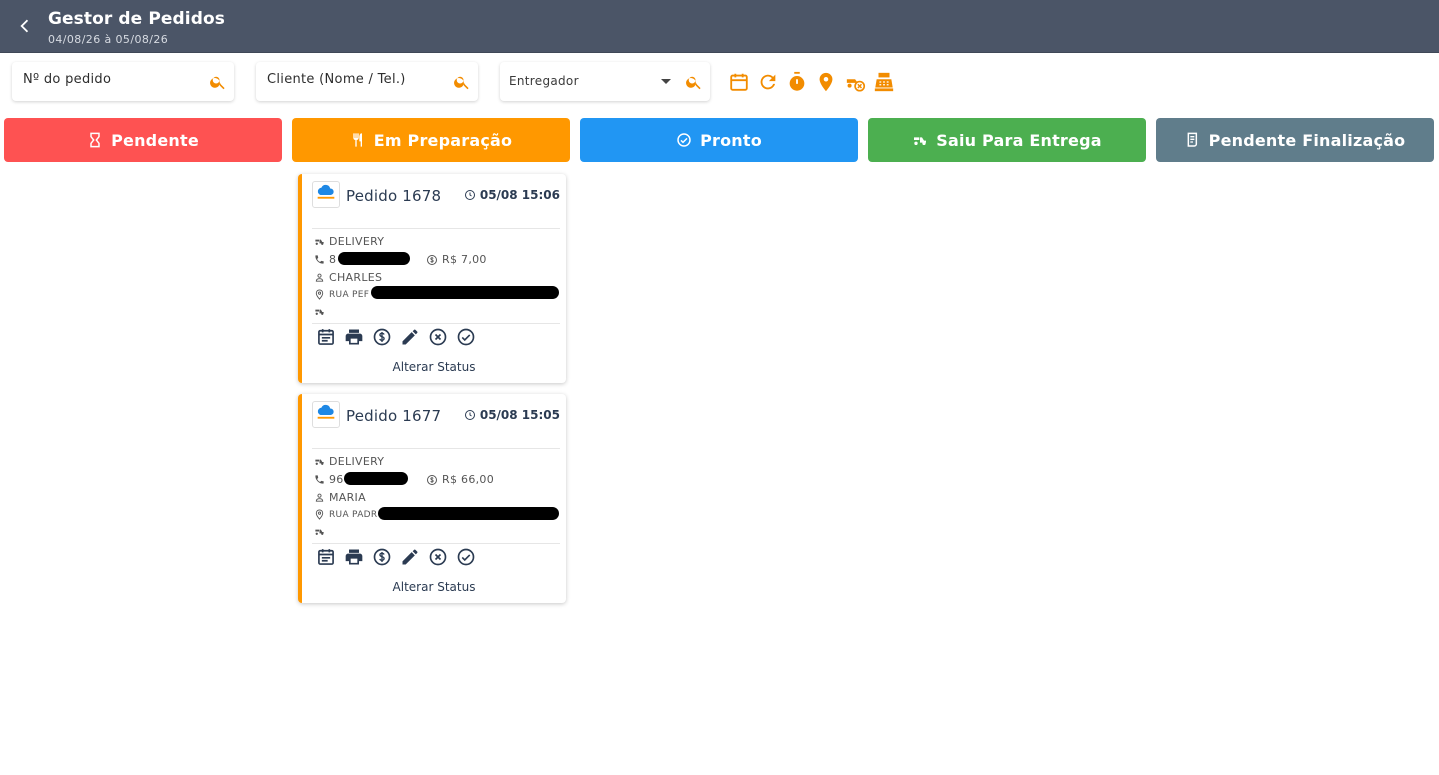 This screenshot has height=775, width=1439. I want to click on tab-pronto: Pronto, so click(719, 140).